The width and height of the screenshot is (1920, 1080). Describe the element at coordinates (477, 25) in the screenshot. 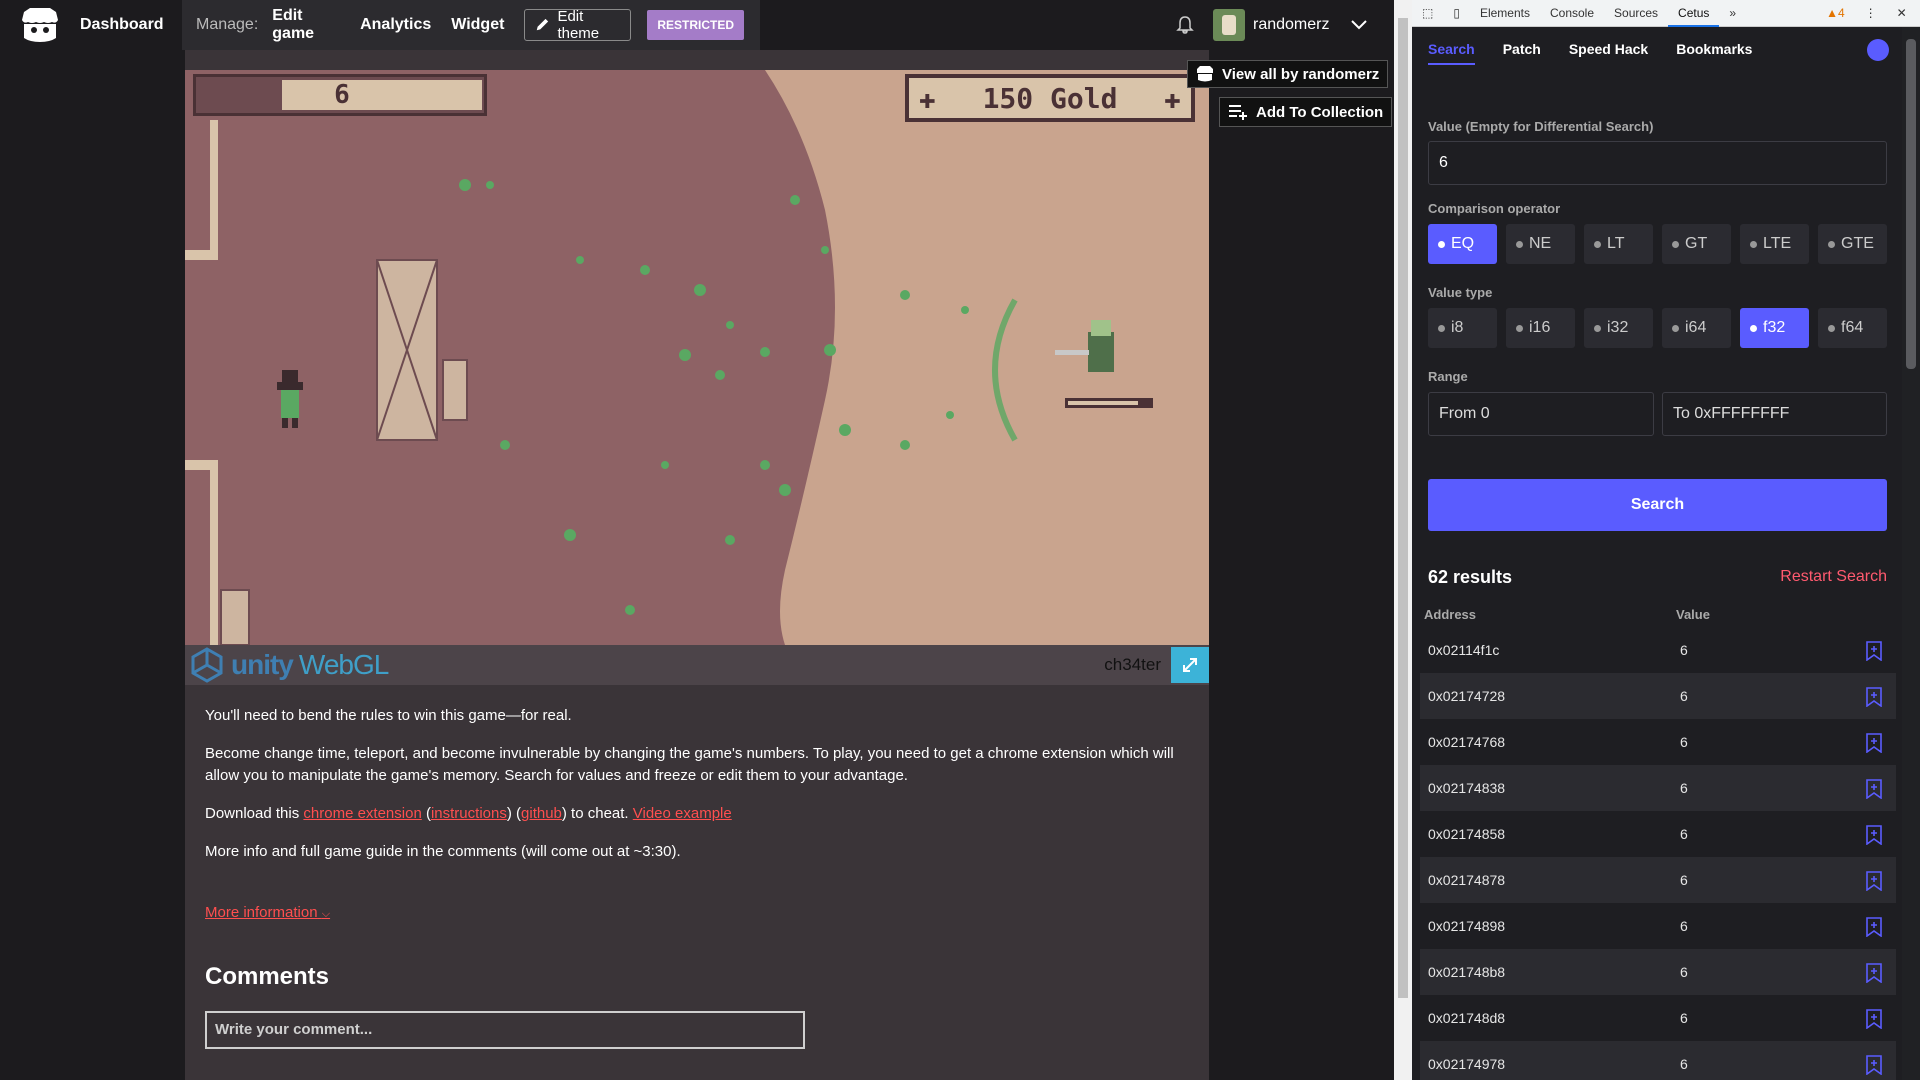

I see `widget-link: Widget` at that location.